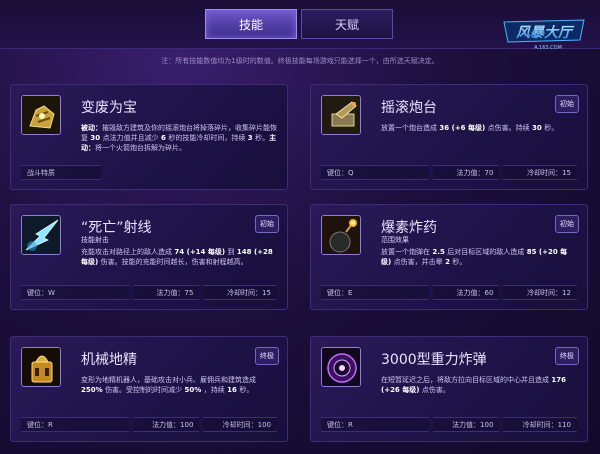 The image size is (600, 454). I want to click on mana-cost: 法力值：75, so click(166, 292).